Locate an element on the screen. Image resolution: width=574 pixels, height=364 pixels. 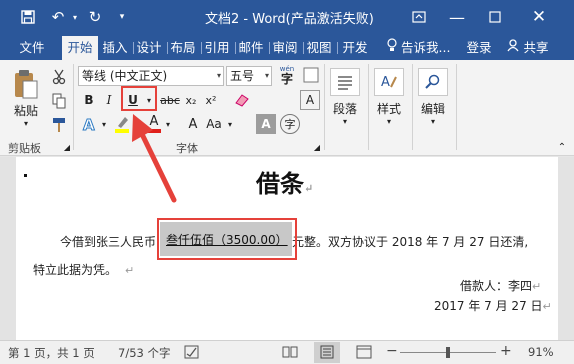
tab-layout: 布局 is located at coordinates (183, 48).